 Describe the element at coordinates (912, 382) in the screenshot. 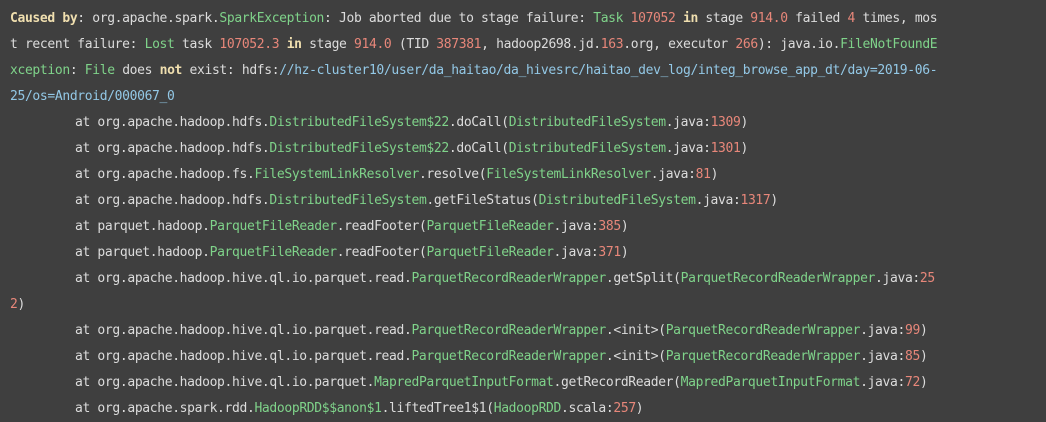

I see `code-token: 72` at that location.